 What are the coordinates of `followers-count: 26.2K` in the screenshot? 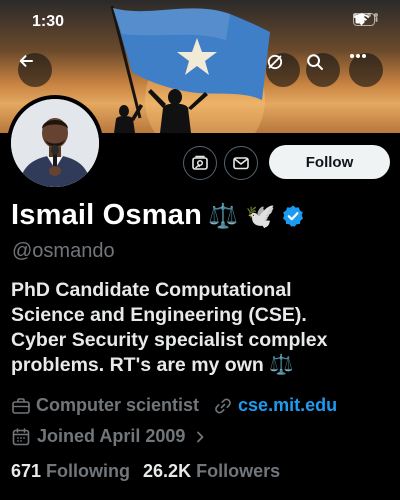 It's located at (167, 471).